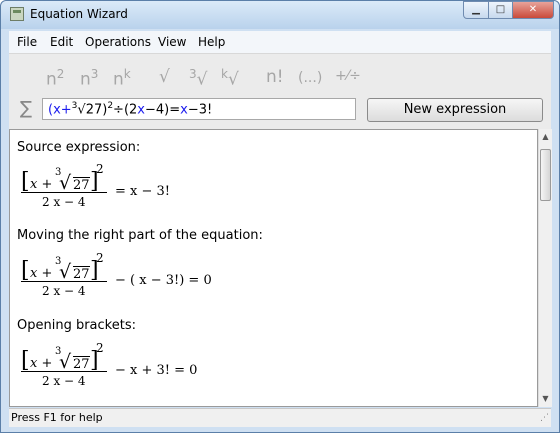  What do you see at coordinates (172, 42) in the screenshot?
I see `menu-view: View` at bounding box center [172, 42].